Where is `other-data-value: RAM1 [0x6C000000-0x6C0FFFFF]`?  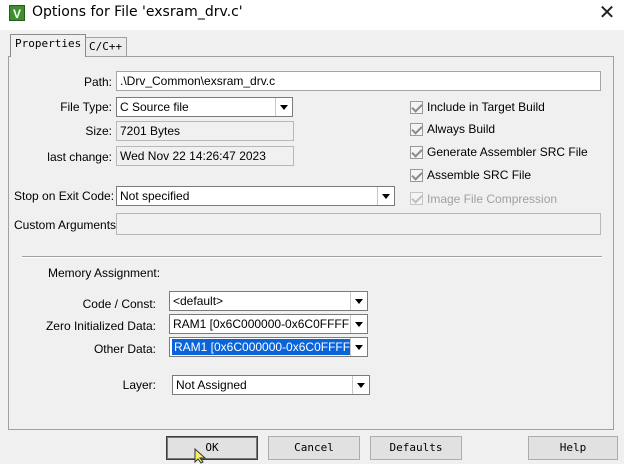
other-data-value: RAM1 [0x6C000000-0x6C0FFFFF] is located at coordinates (267, 347).